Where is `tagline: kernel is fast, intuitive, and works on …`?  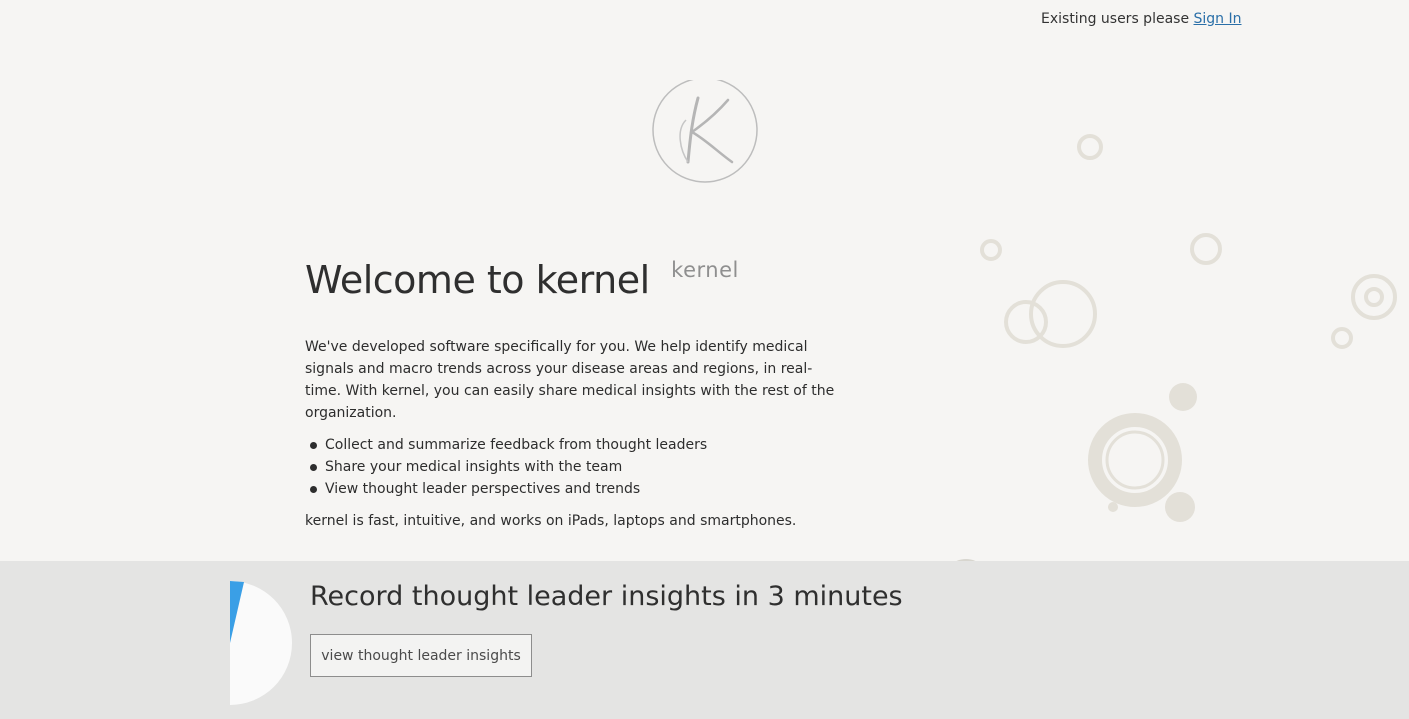
tagline: kernel is fast, intuitive, and works on … is located at coordinates (551, 521).